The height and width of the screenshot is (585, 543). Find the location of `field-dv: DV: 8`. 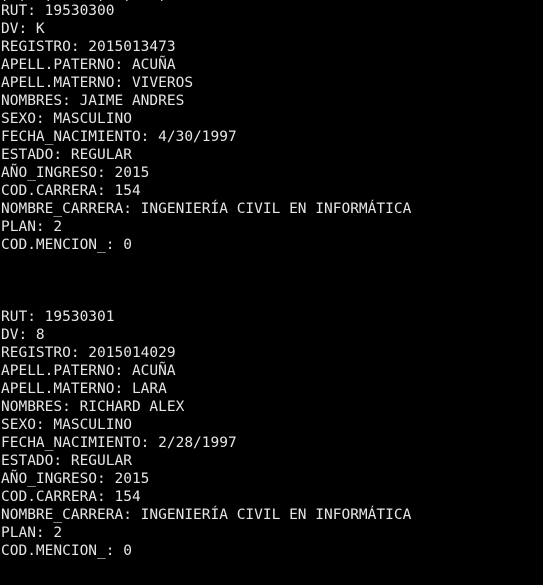

field-dv: DV: 8 is located at coordinates (23, 335).